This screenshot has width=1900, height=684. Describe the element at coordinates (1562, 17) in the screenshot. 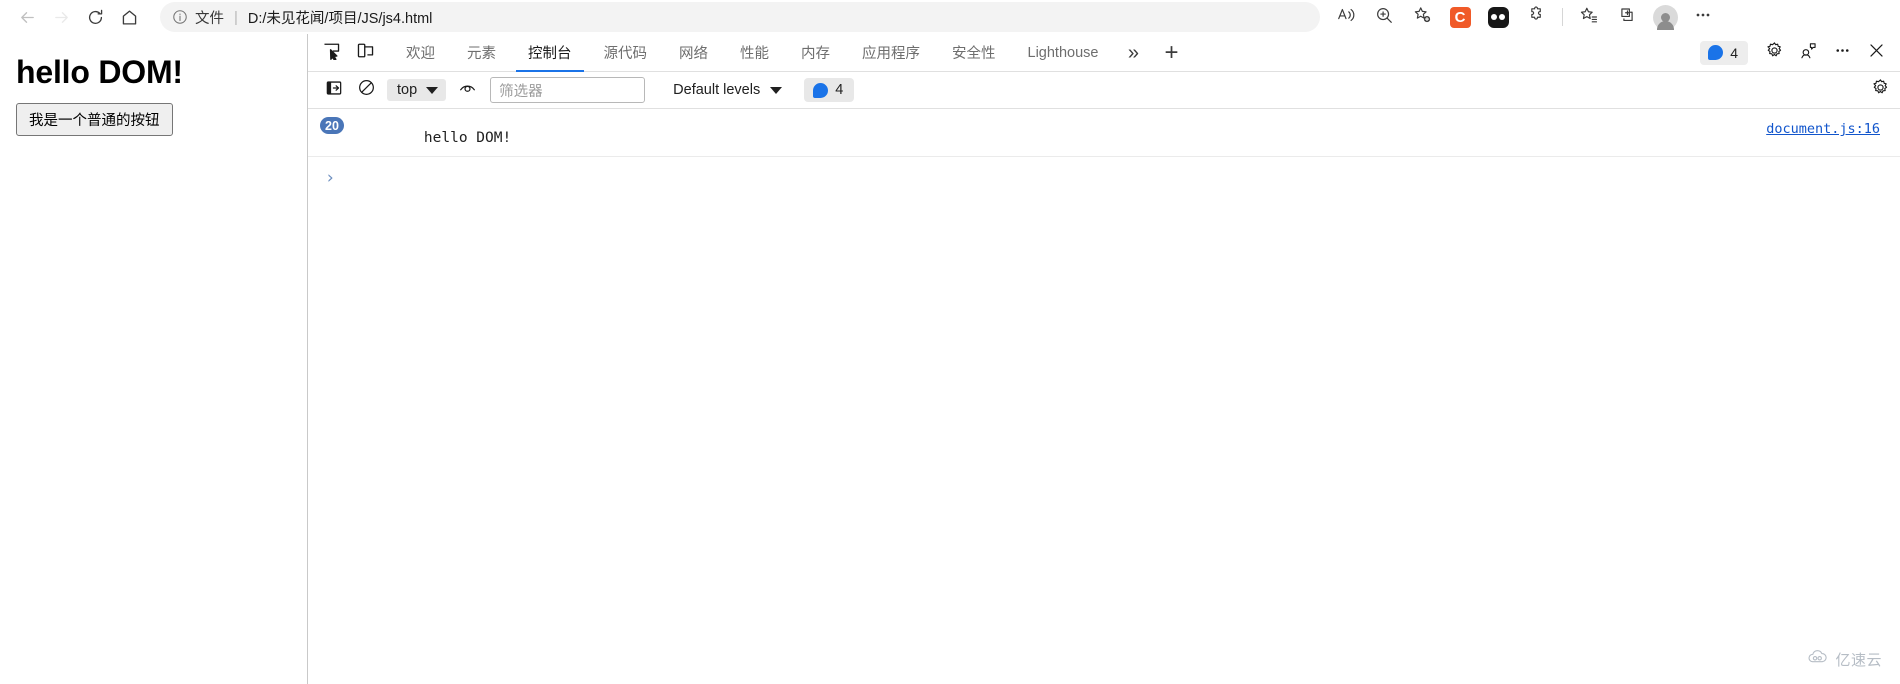

I see `toolbar-divider` at that location.